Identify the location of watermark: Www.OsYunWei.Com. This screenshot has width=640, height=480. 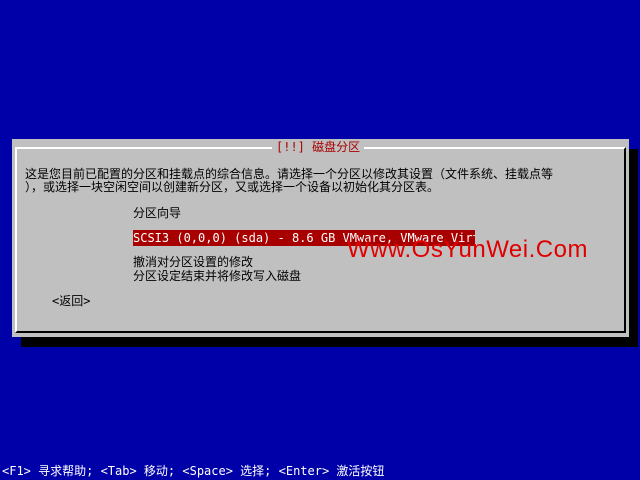
(467, 249).